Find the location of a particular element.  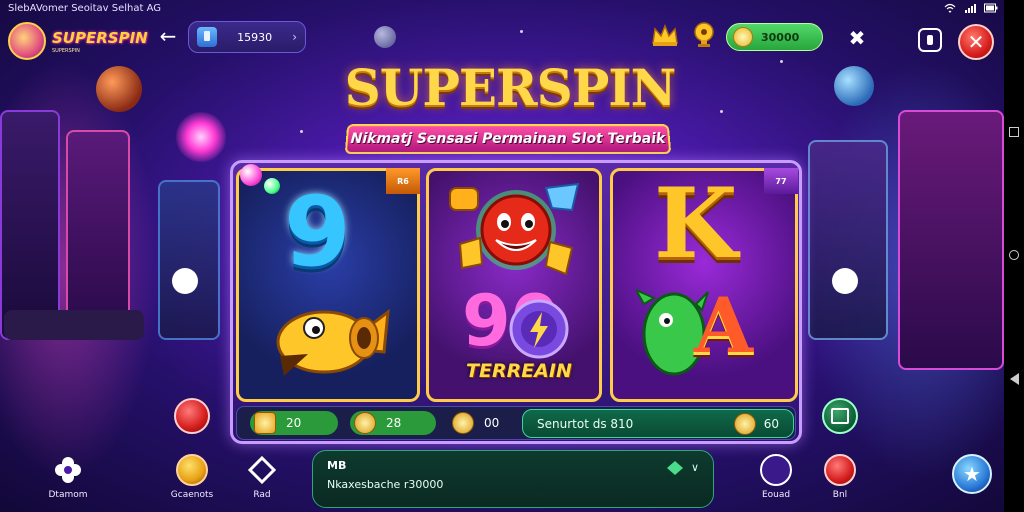

lock-circle-icon is located at coordinates (776, 470).